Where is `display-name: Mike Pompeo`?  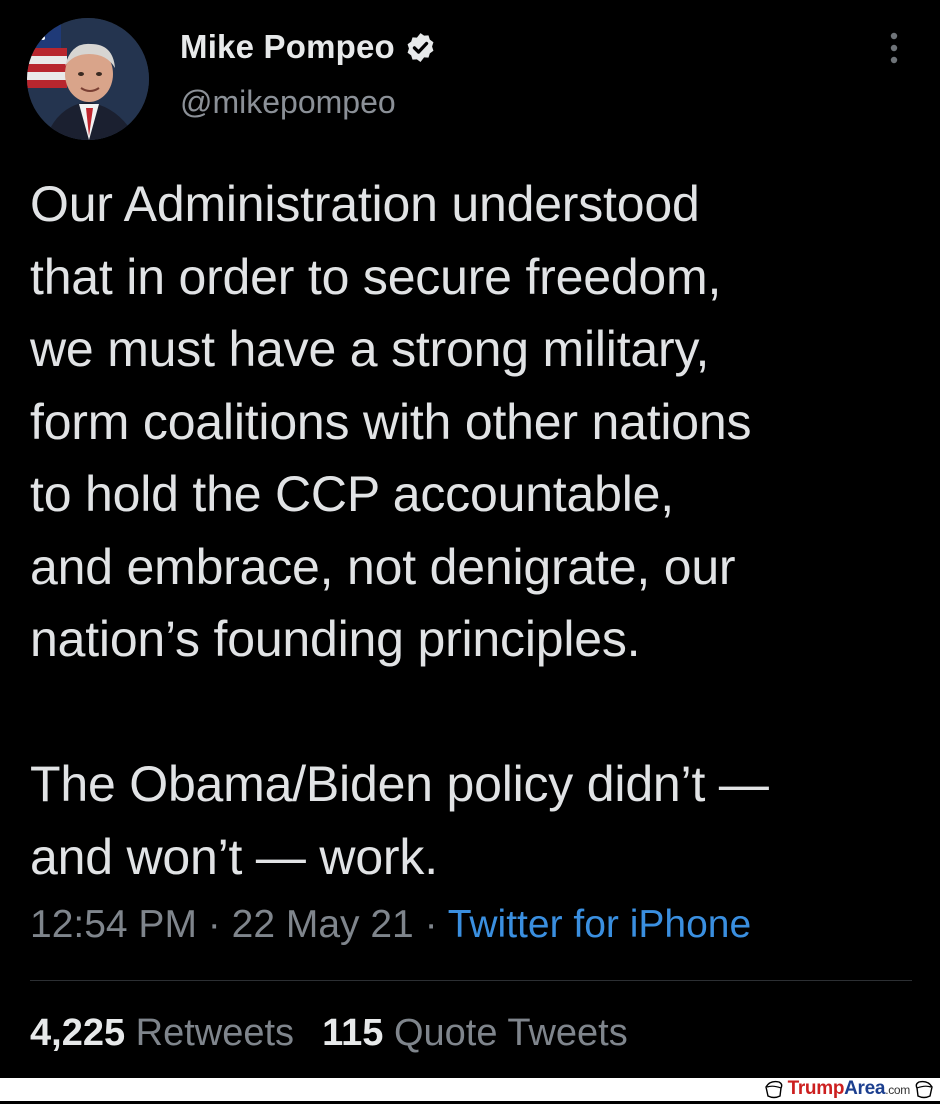 display-name: Mike Pompeo is located at coordinates (287, 47).